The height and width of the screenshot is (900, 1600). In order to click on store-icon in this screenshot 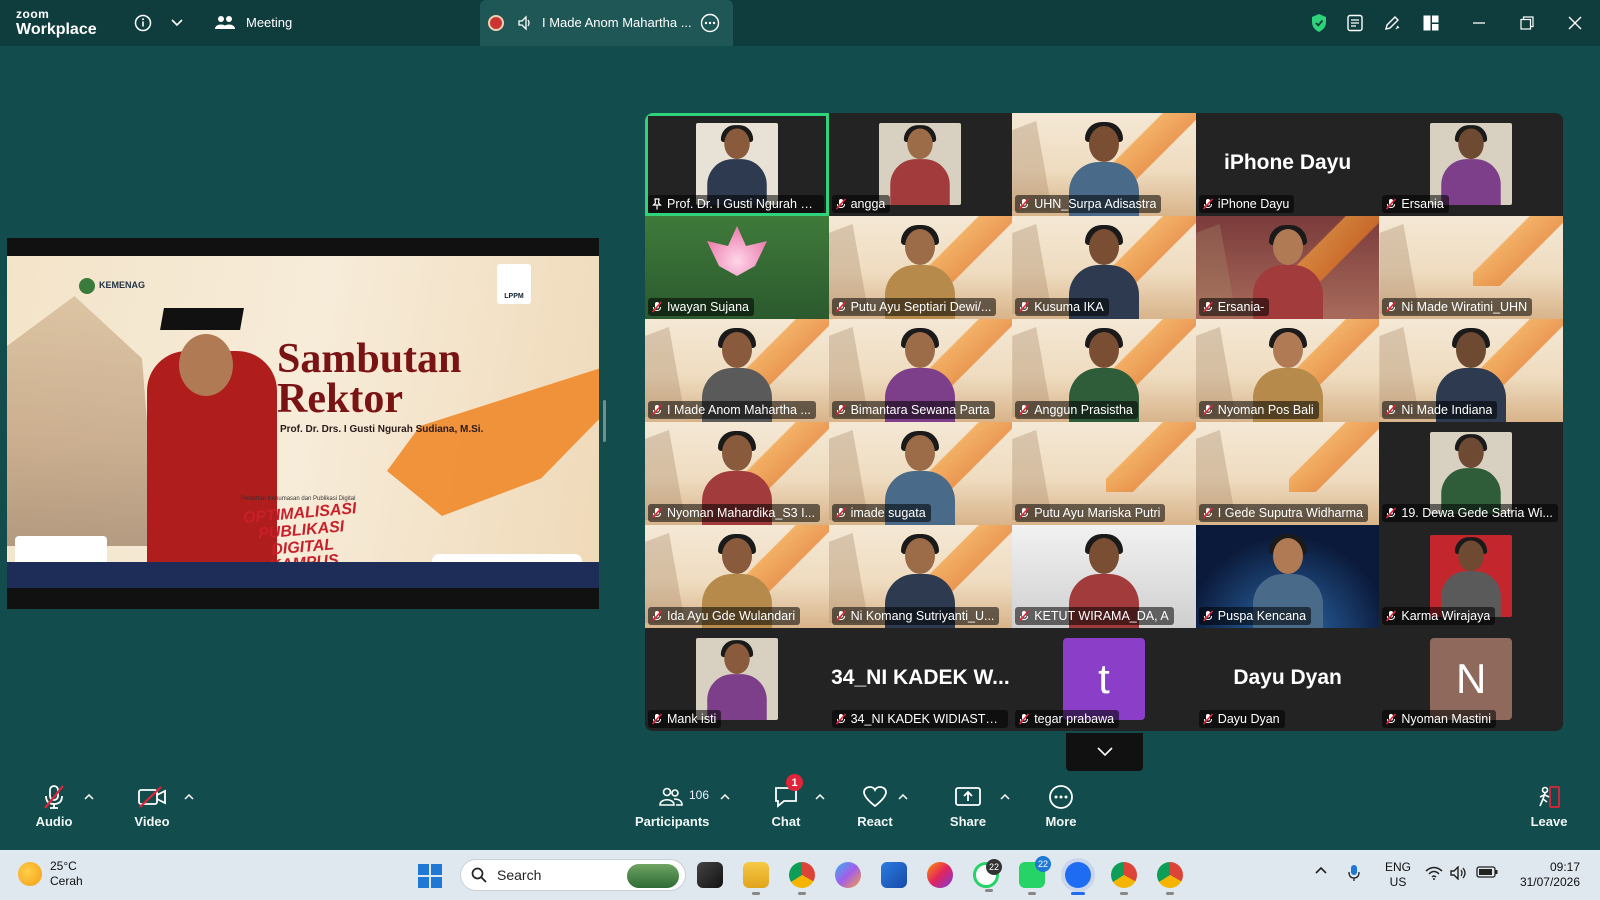, I will do `click(894, 875)`.